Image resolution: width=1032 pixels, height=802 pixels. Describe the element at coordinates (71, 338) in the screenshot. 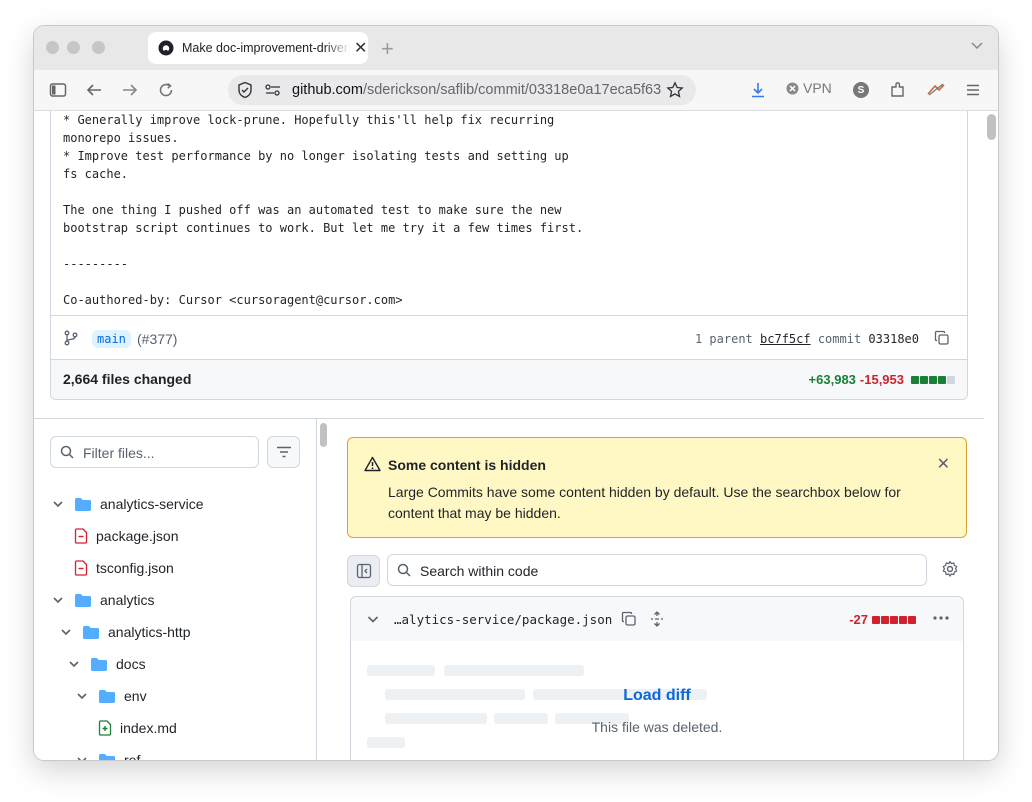

I see `git-branch-icon` at that location.